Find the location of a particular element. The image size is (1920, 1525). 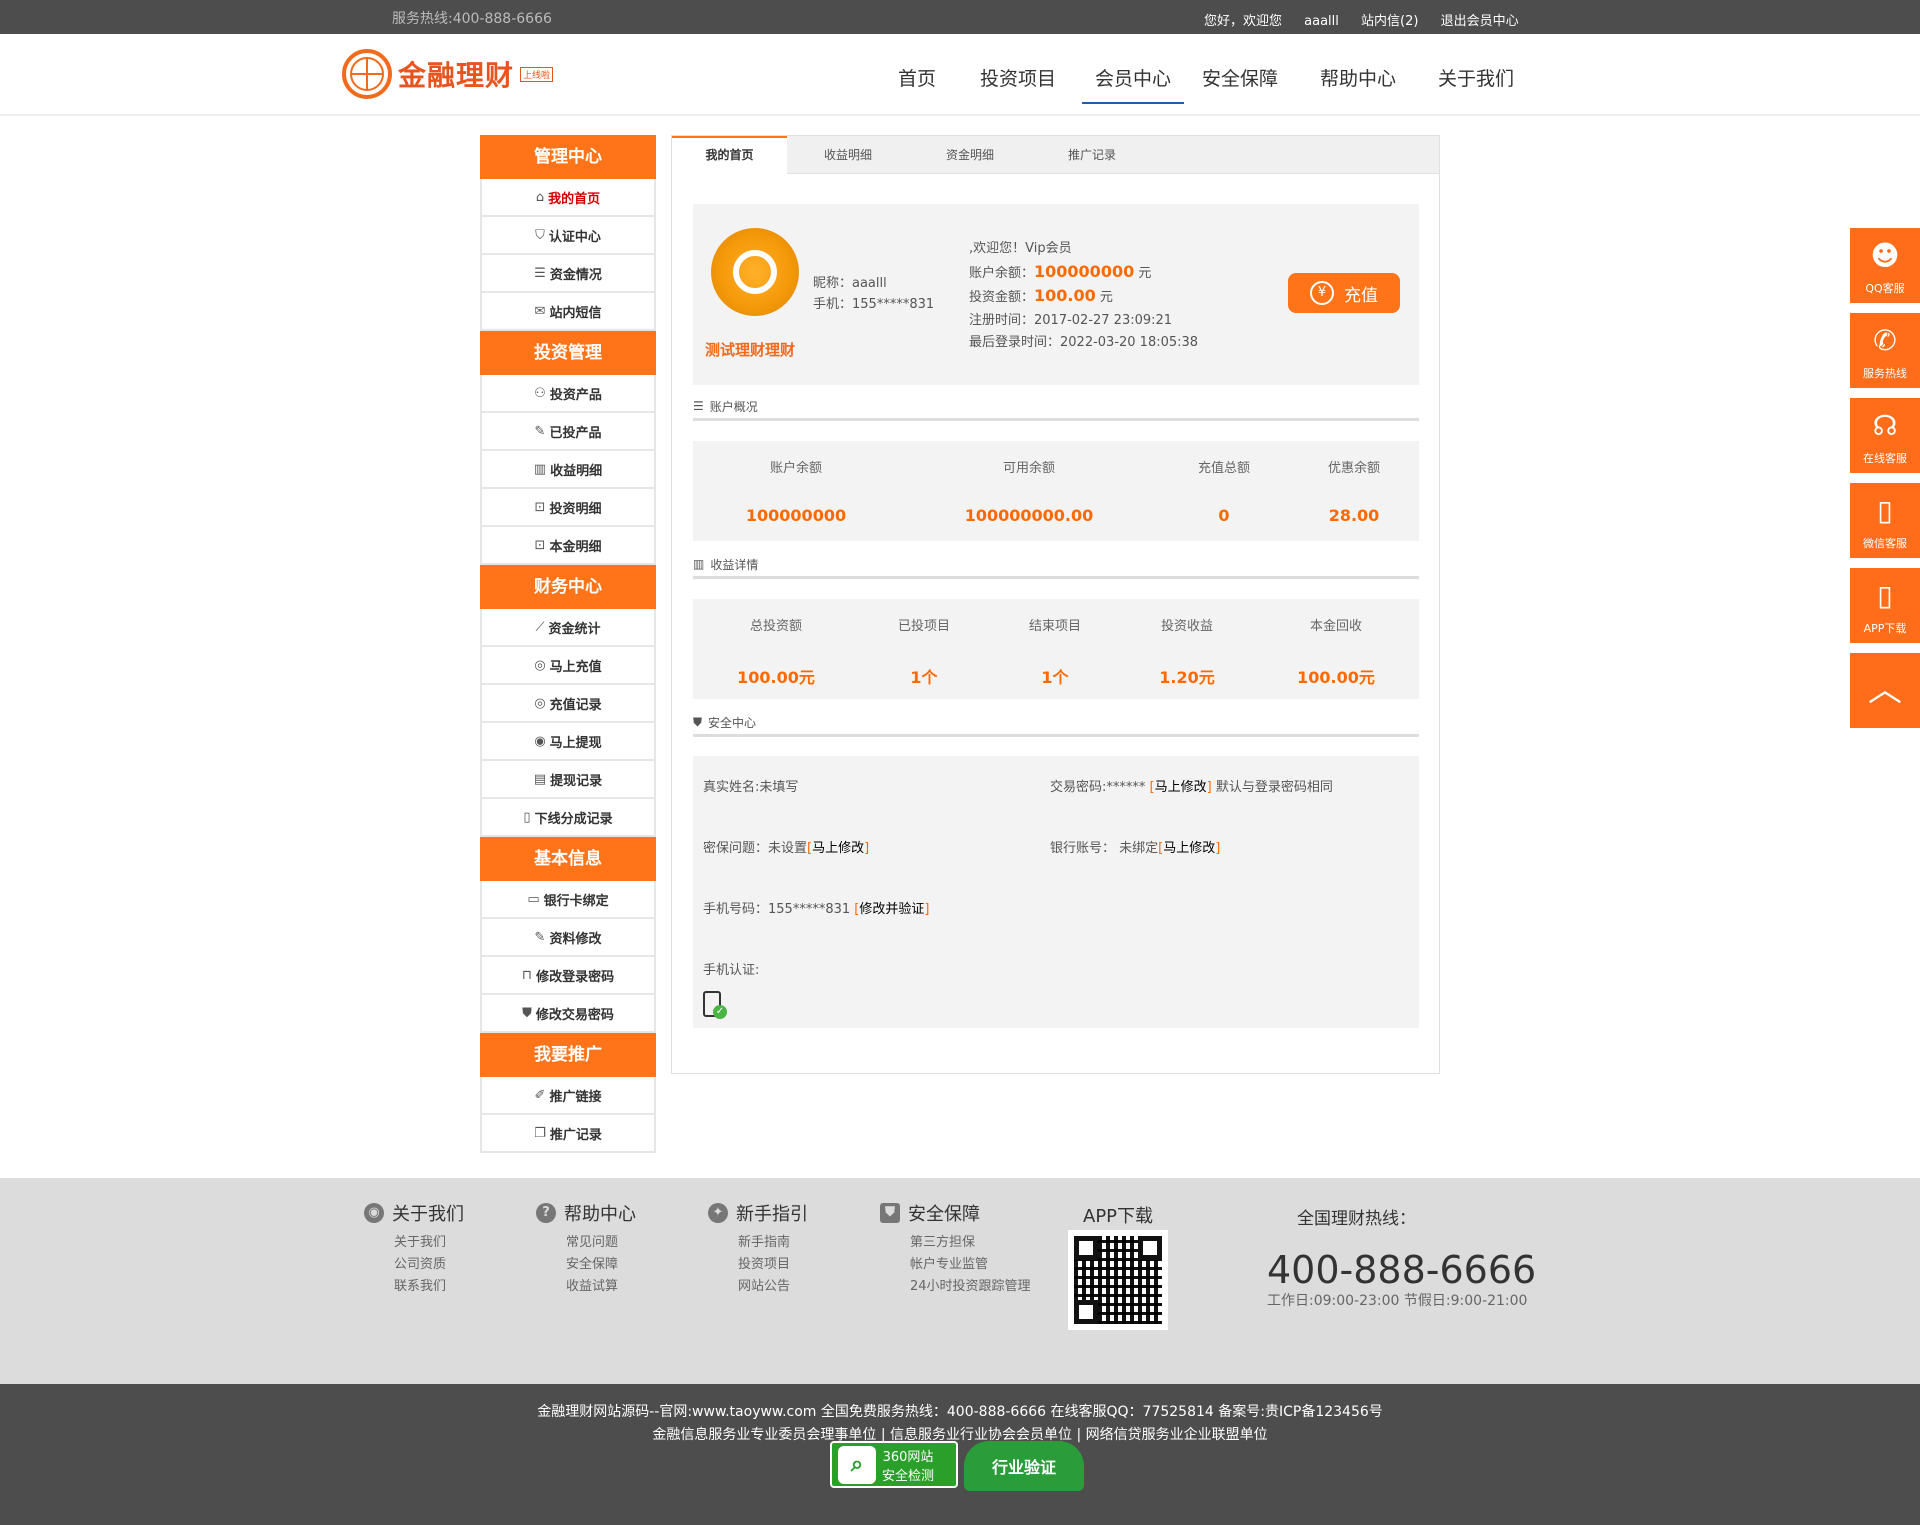

footer-link: 帐户专业监管 is located at coordinates (970, 1265).